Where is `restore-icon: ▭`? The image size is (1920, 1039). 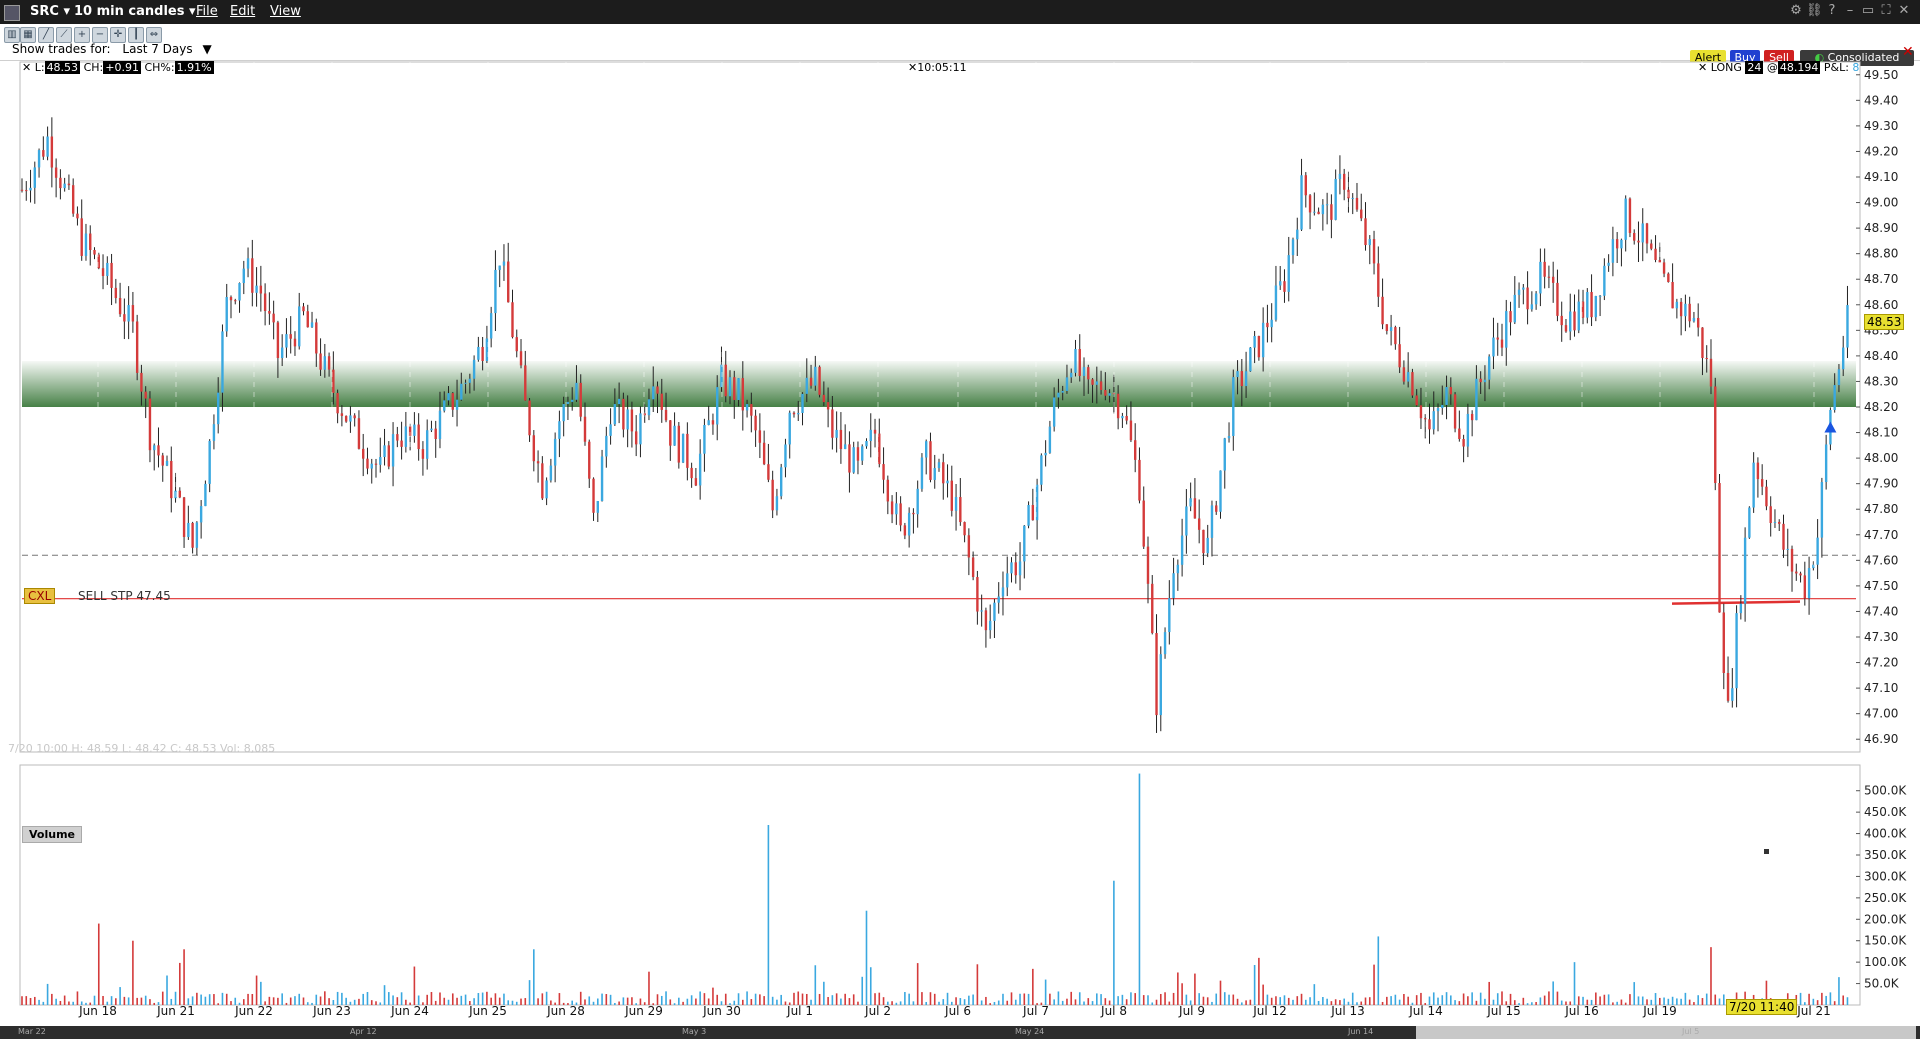
restore-icon: ▭ is located at coordinates (1868, 11).